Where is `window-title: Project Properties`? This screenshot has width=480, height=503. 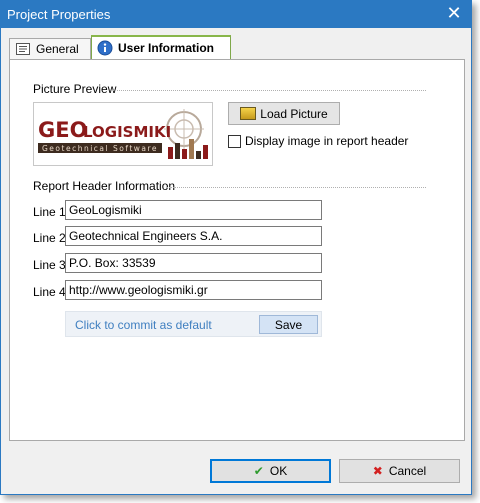
window-title: Project Properties is located at coordinates (59, 14).